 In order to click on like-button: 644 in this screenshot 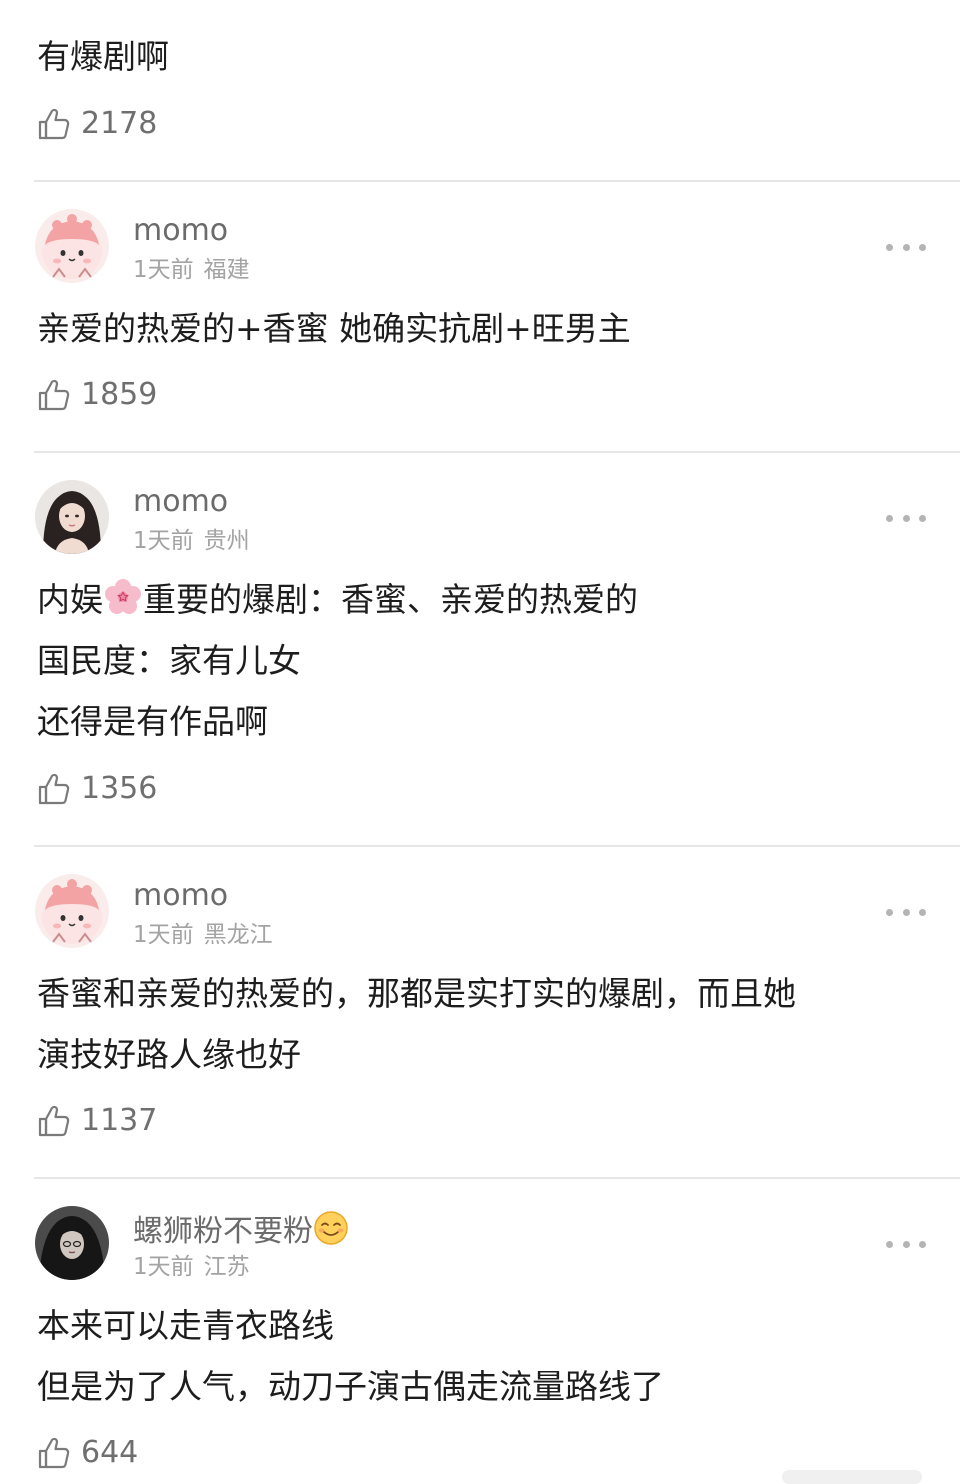, I will do `click(87, 1453)`.